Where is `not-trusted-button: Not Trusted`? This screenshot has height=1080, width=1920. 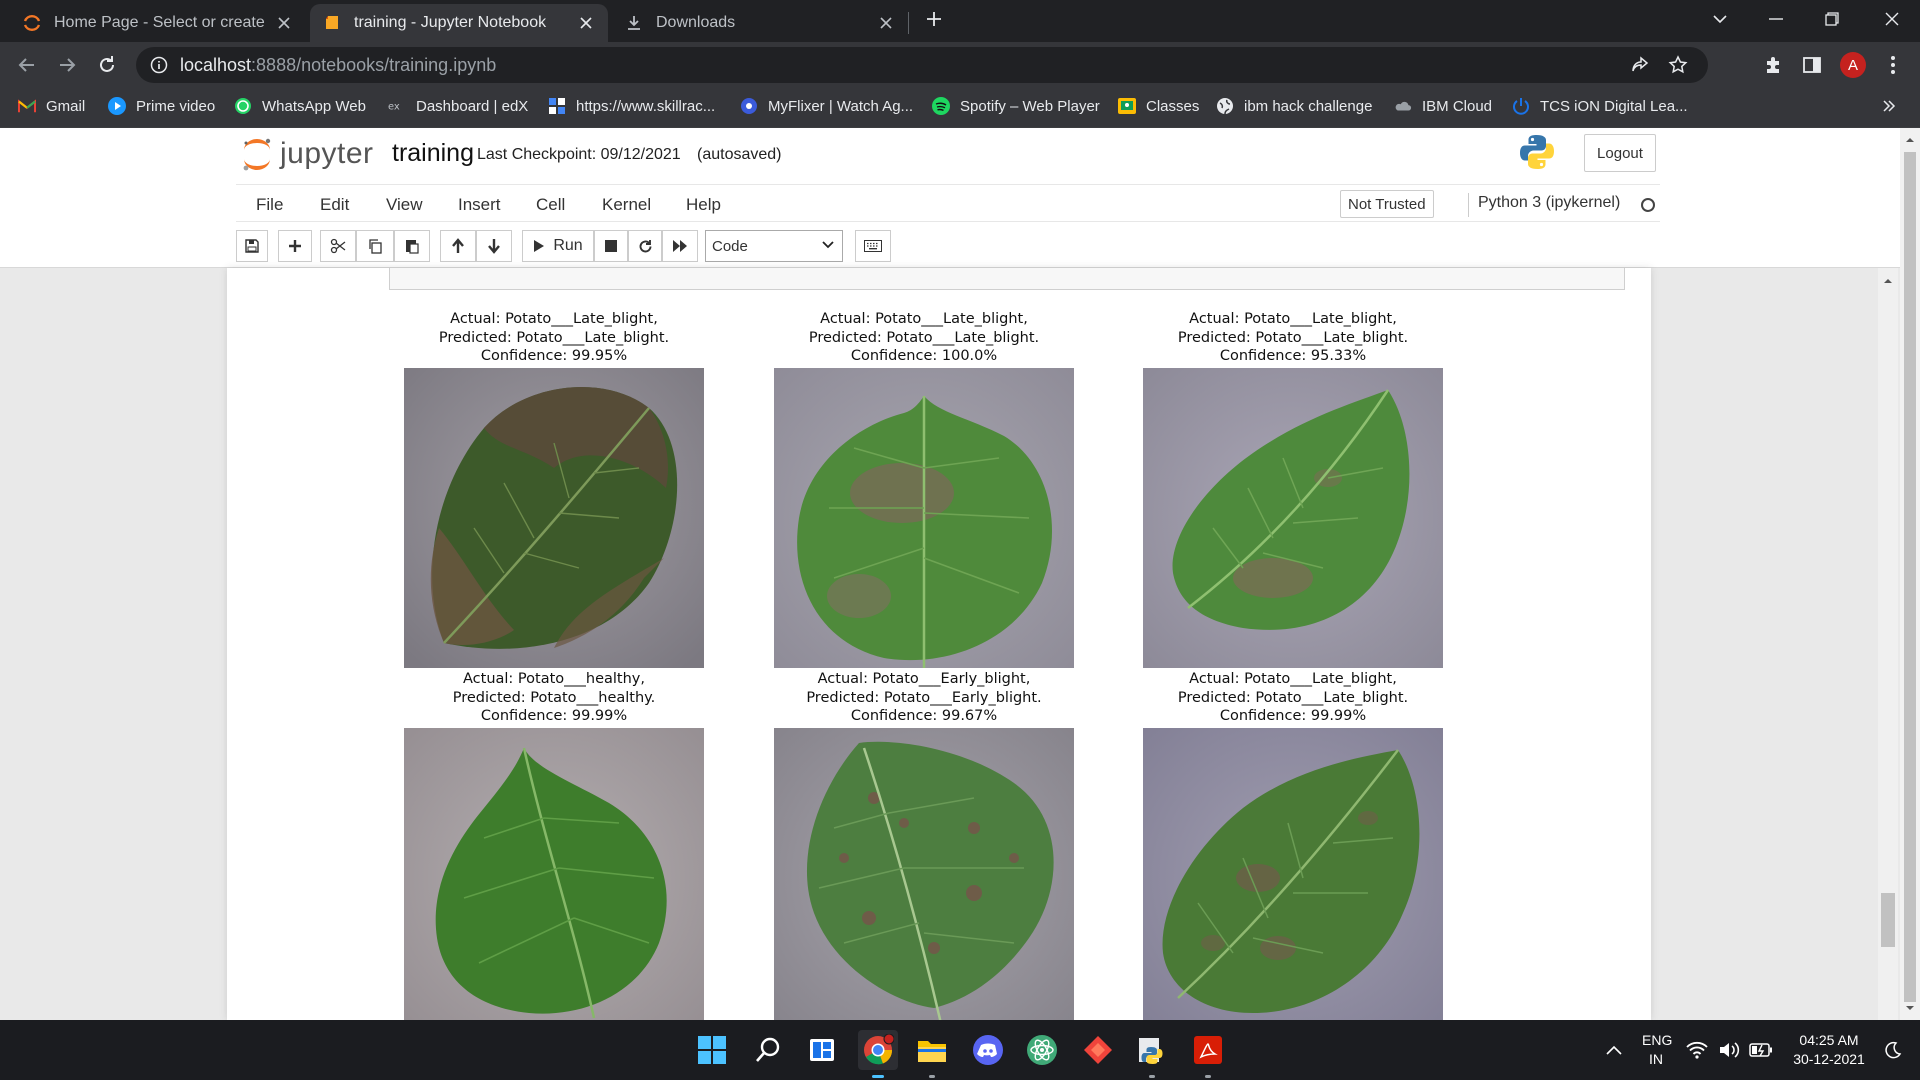 not-trusted-button: Not Trusted is located at coordinates (1387, 204).